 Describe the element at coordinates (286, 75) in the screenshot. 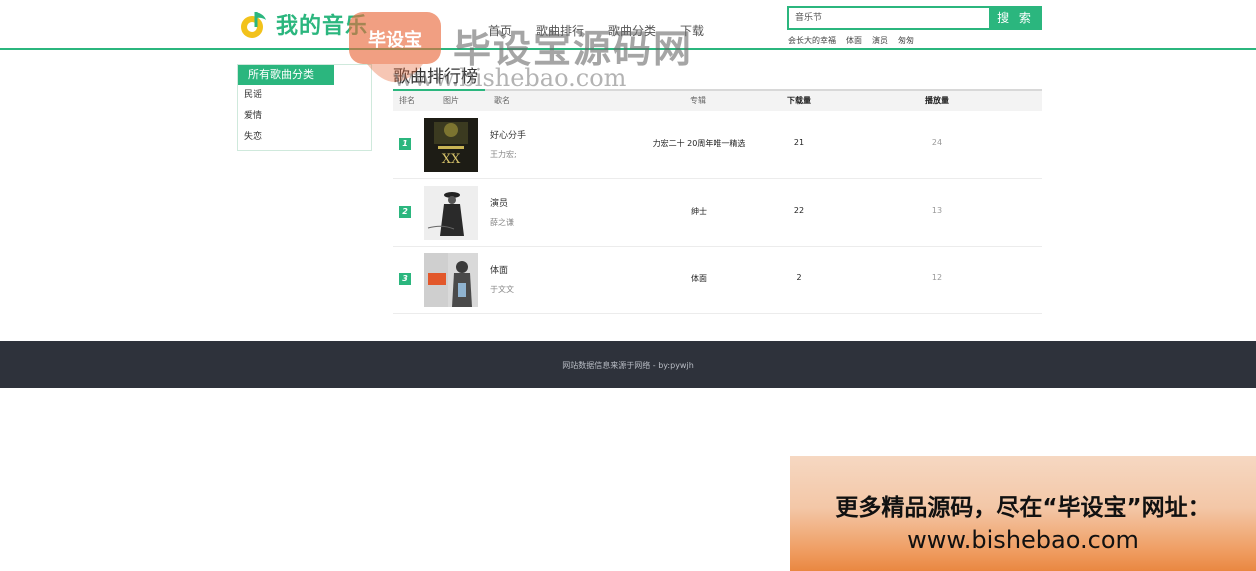

I see `sidebar-title: 所有歌曲分类` at that location.